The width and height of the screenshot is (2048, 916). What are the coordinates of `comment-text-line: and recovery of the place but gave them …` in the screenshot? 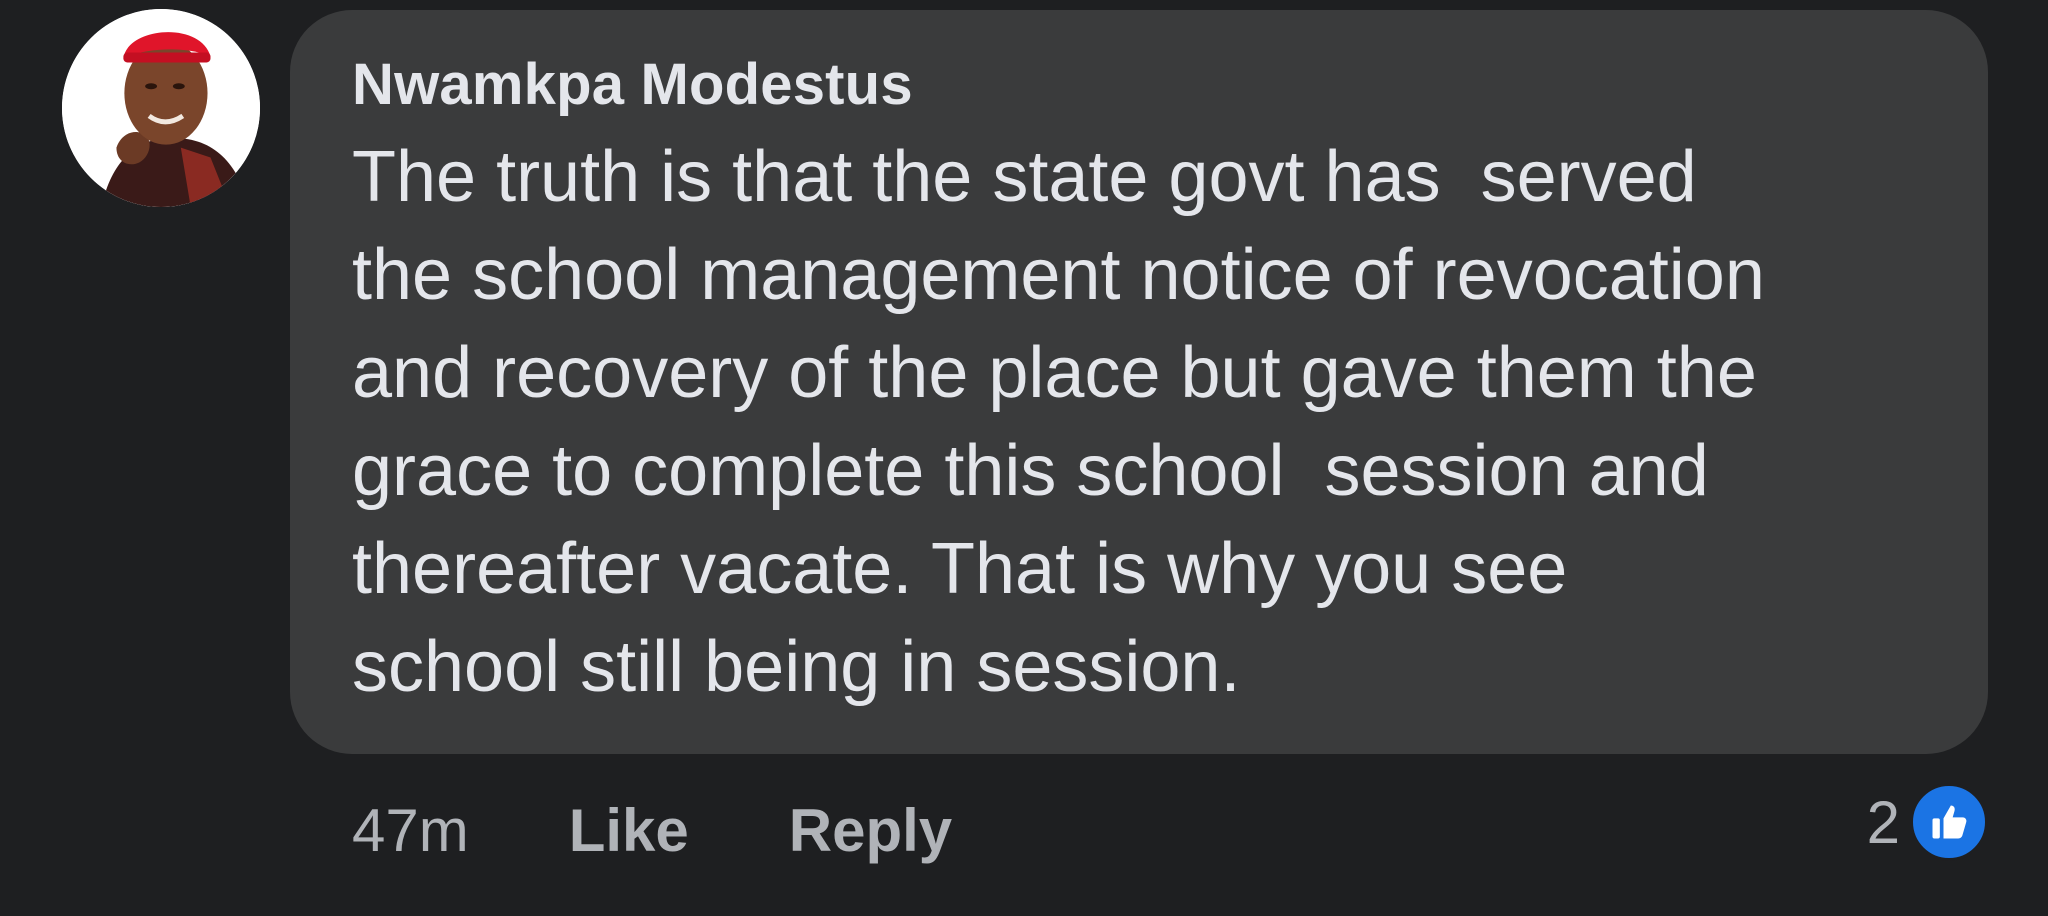 It's located at (1054, 373).